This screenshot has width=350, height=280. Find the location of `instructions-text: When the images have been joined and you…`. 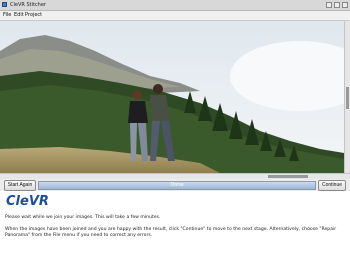

instructions-text: When the images have been joined and you… is located at coordinates (171, 232).